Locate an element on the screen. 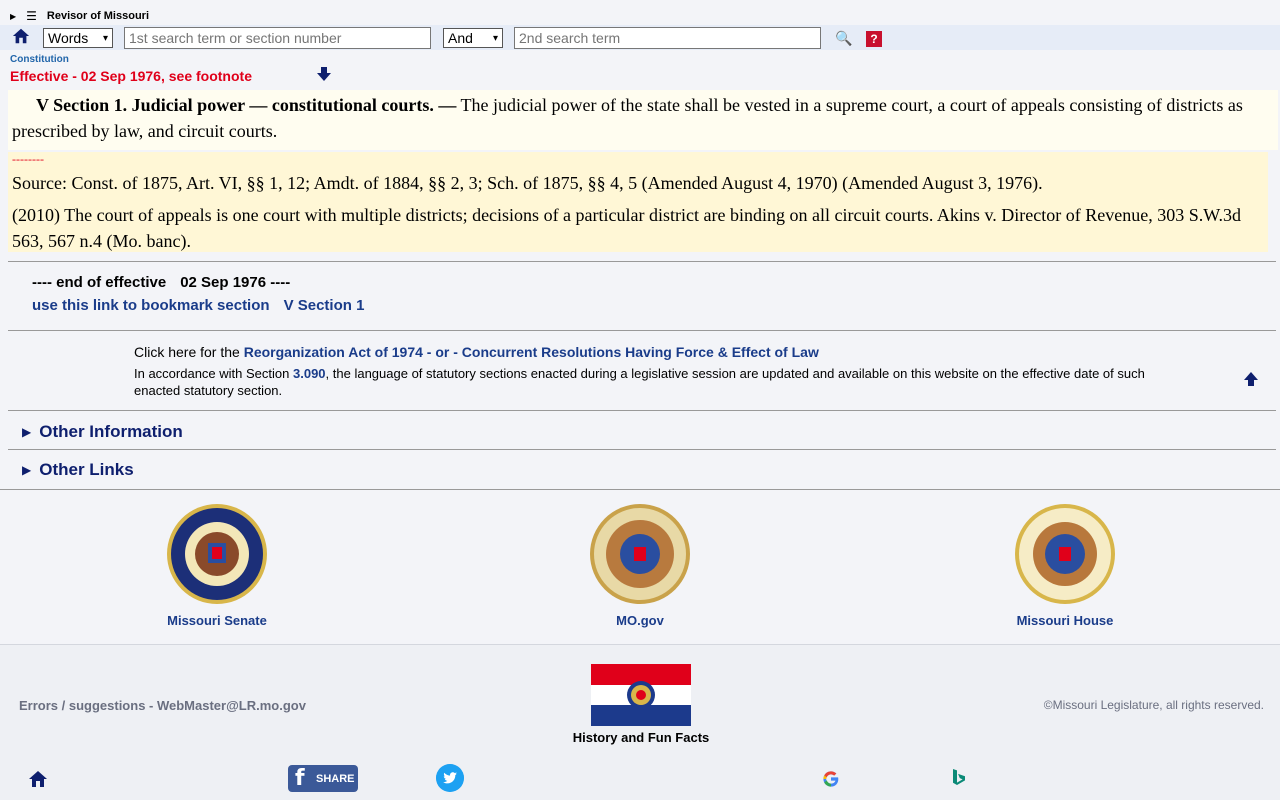  search-term2-input is located at coordinates (667, 38).